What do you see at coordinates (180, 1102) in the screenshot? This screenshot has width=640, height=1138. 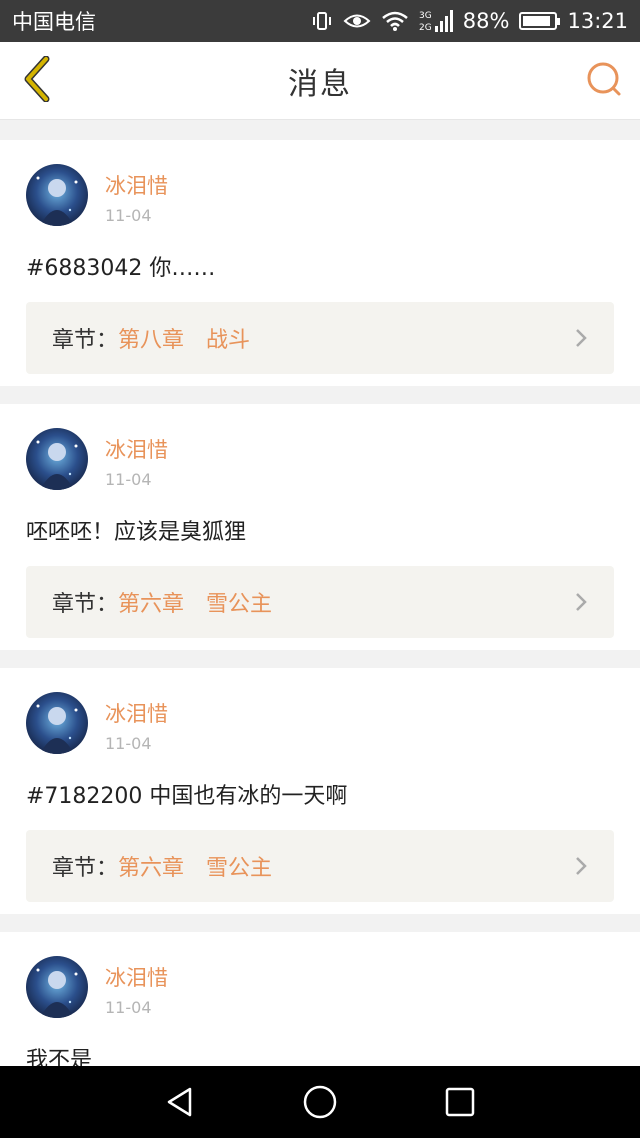 I see `back-triangle-icon` at bounding box center [180, 1102].